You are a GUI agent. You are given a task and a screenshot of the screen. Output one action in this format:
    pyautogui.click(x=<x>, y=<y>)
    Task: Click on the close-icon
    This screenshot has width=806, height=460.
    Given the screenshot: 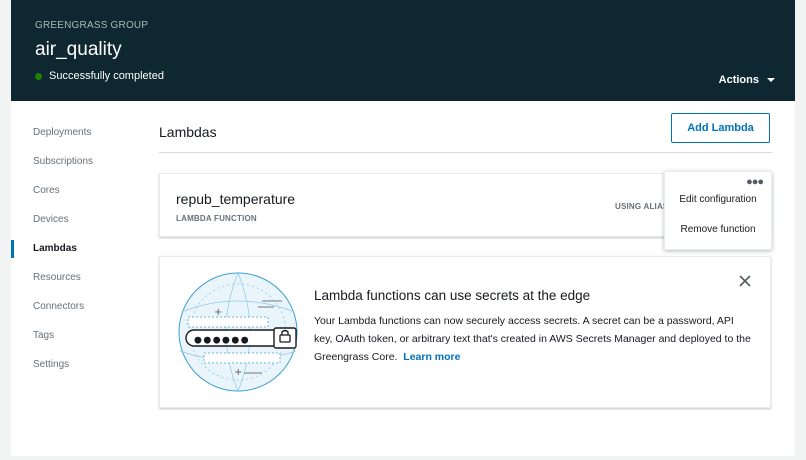 What is the action you would take?
    pyautogui.click(x=745, y=281)
    